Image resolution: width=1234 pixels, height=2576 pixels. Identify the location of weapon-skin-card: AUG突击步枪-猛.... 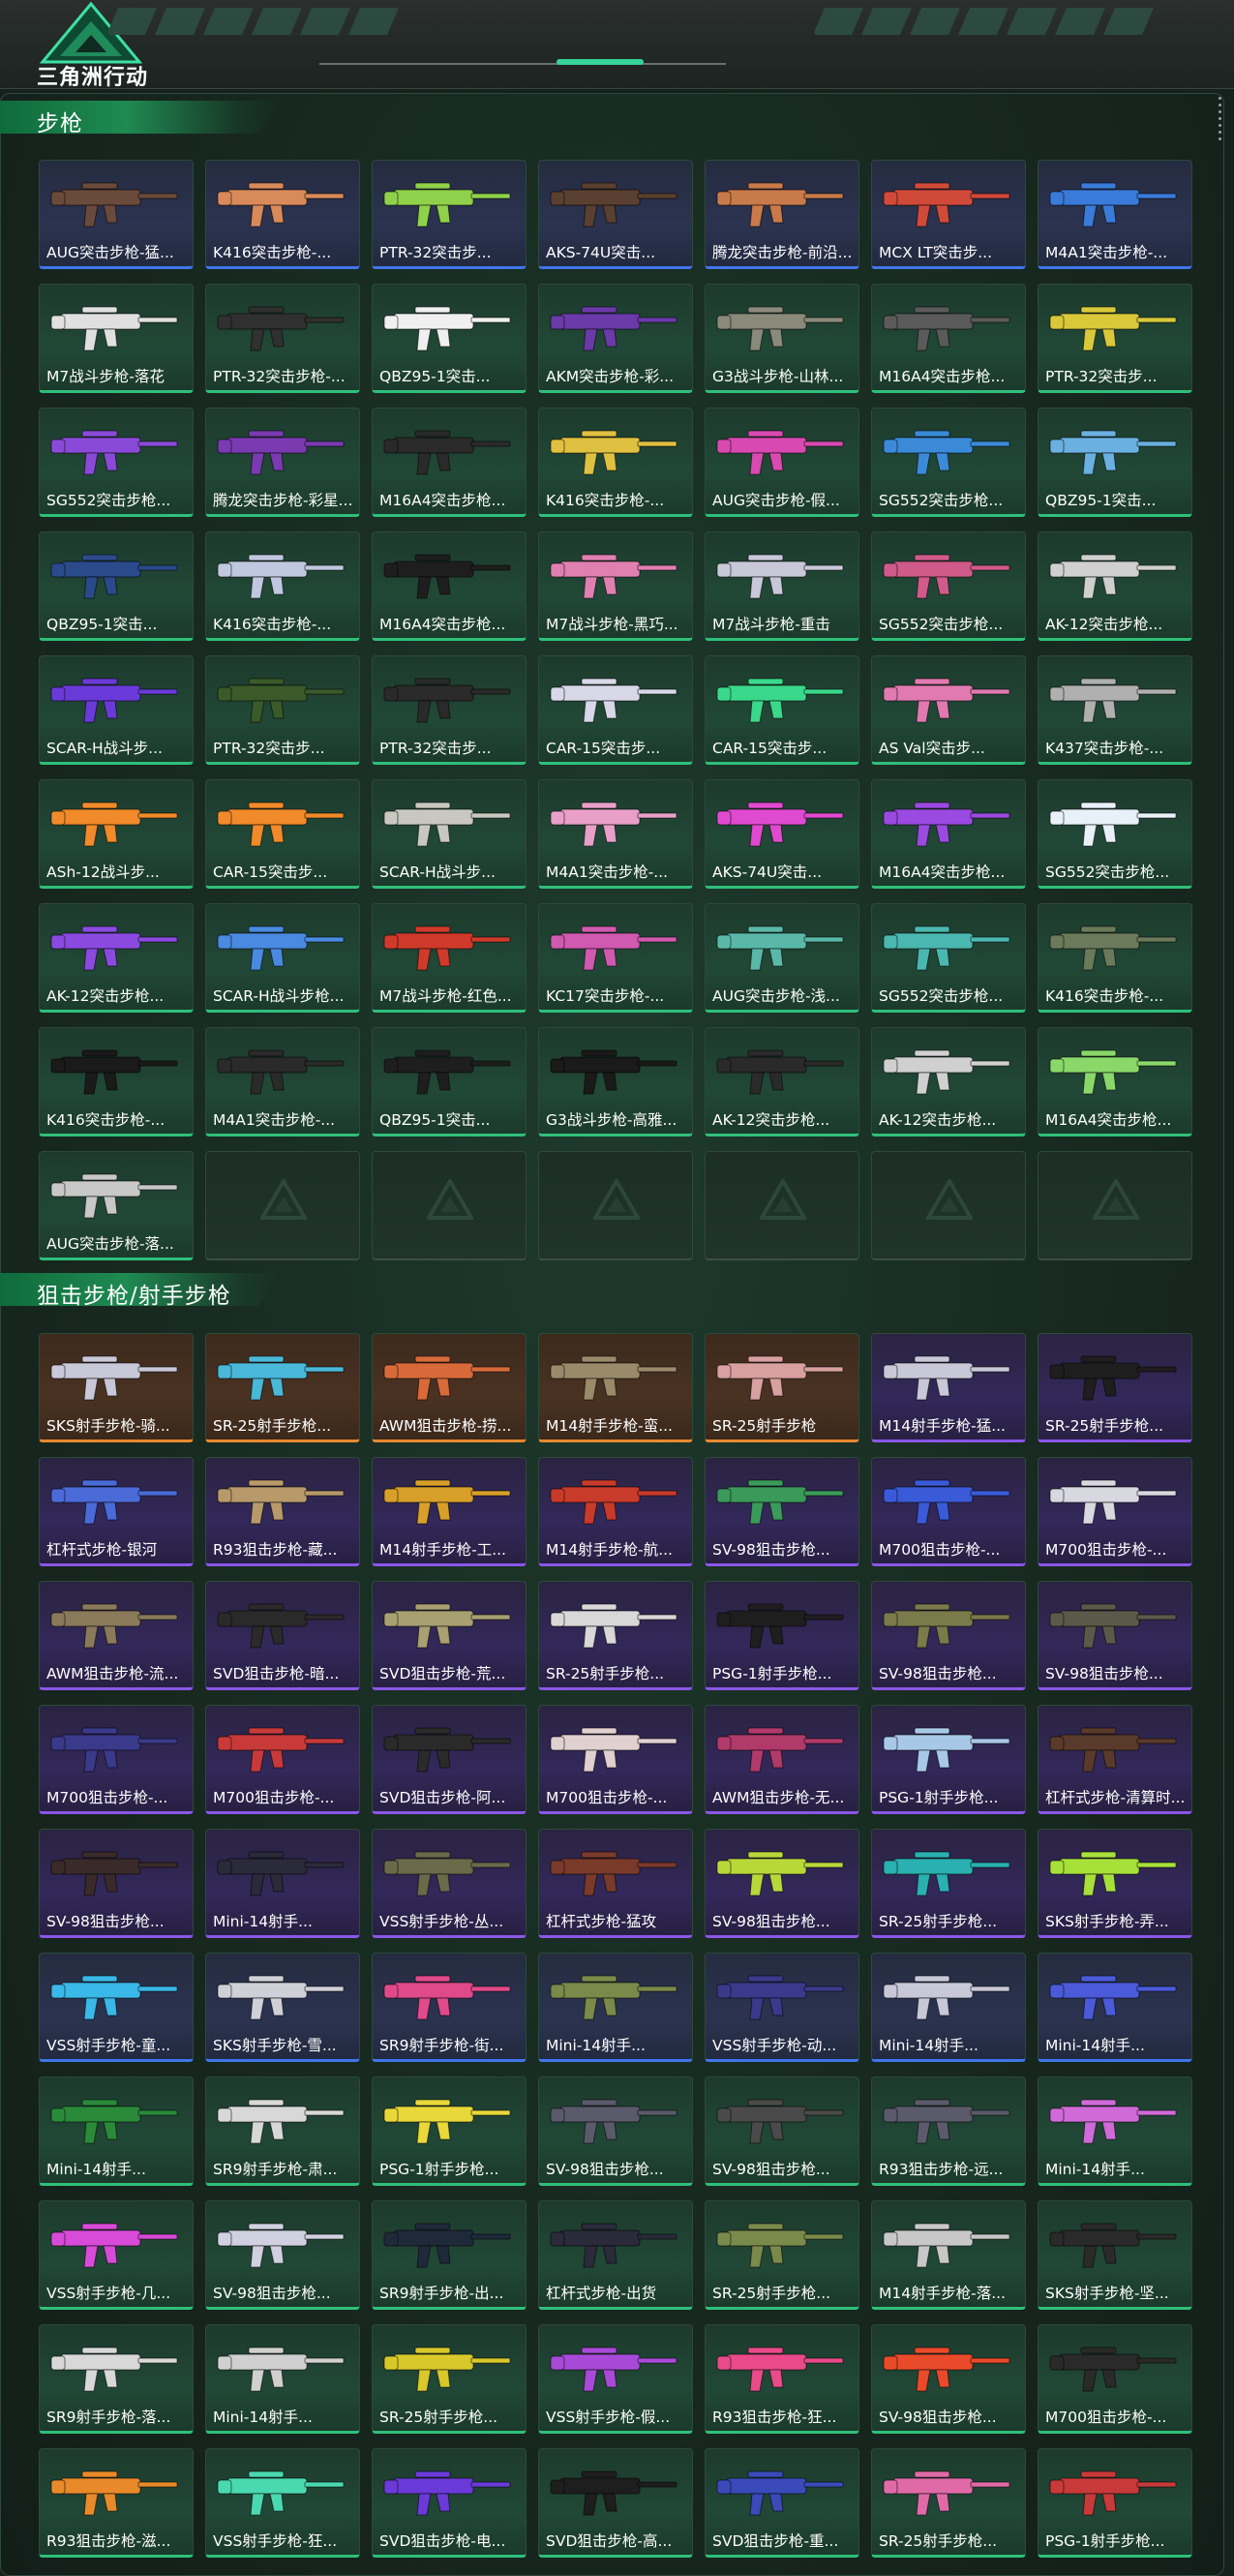
(117, 214).